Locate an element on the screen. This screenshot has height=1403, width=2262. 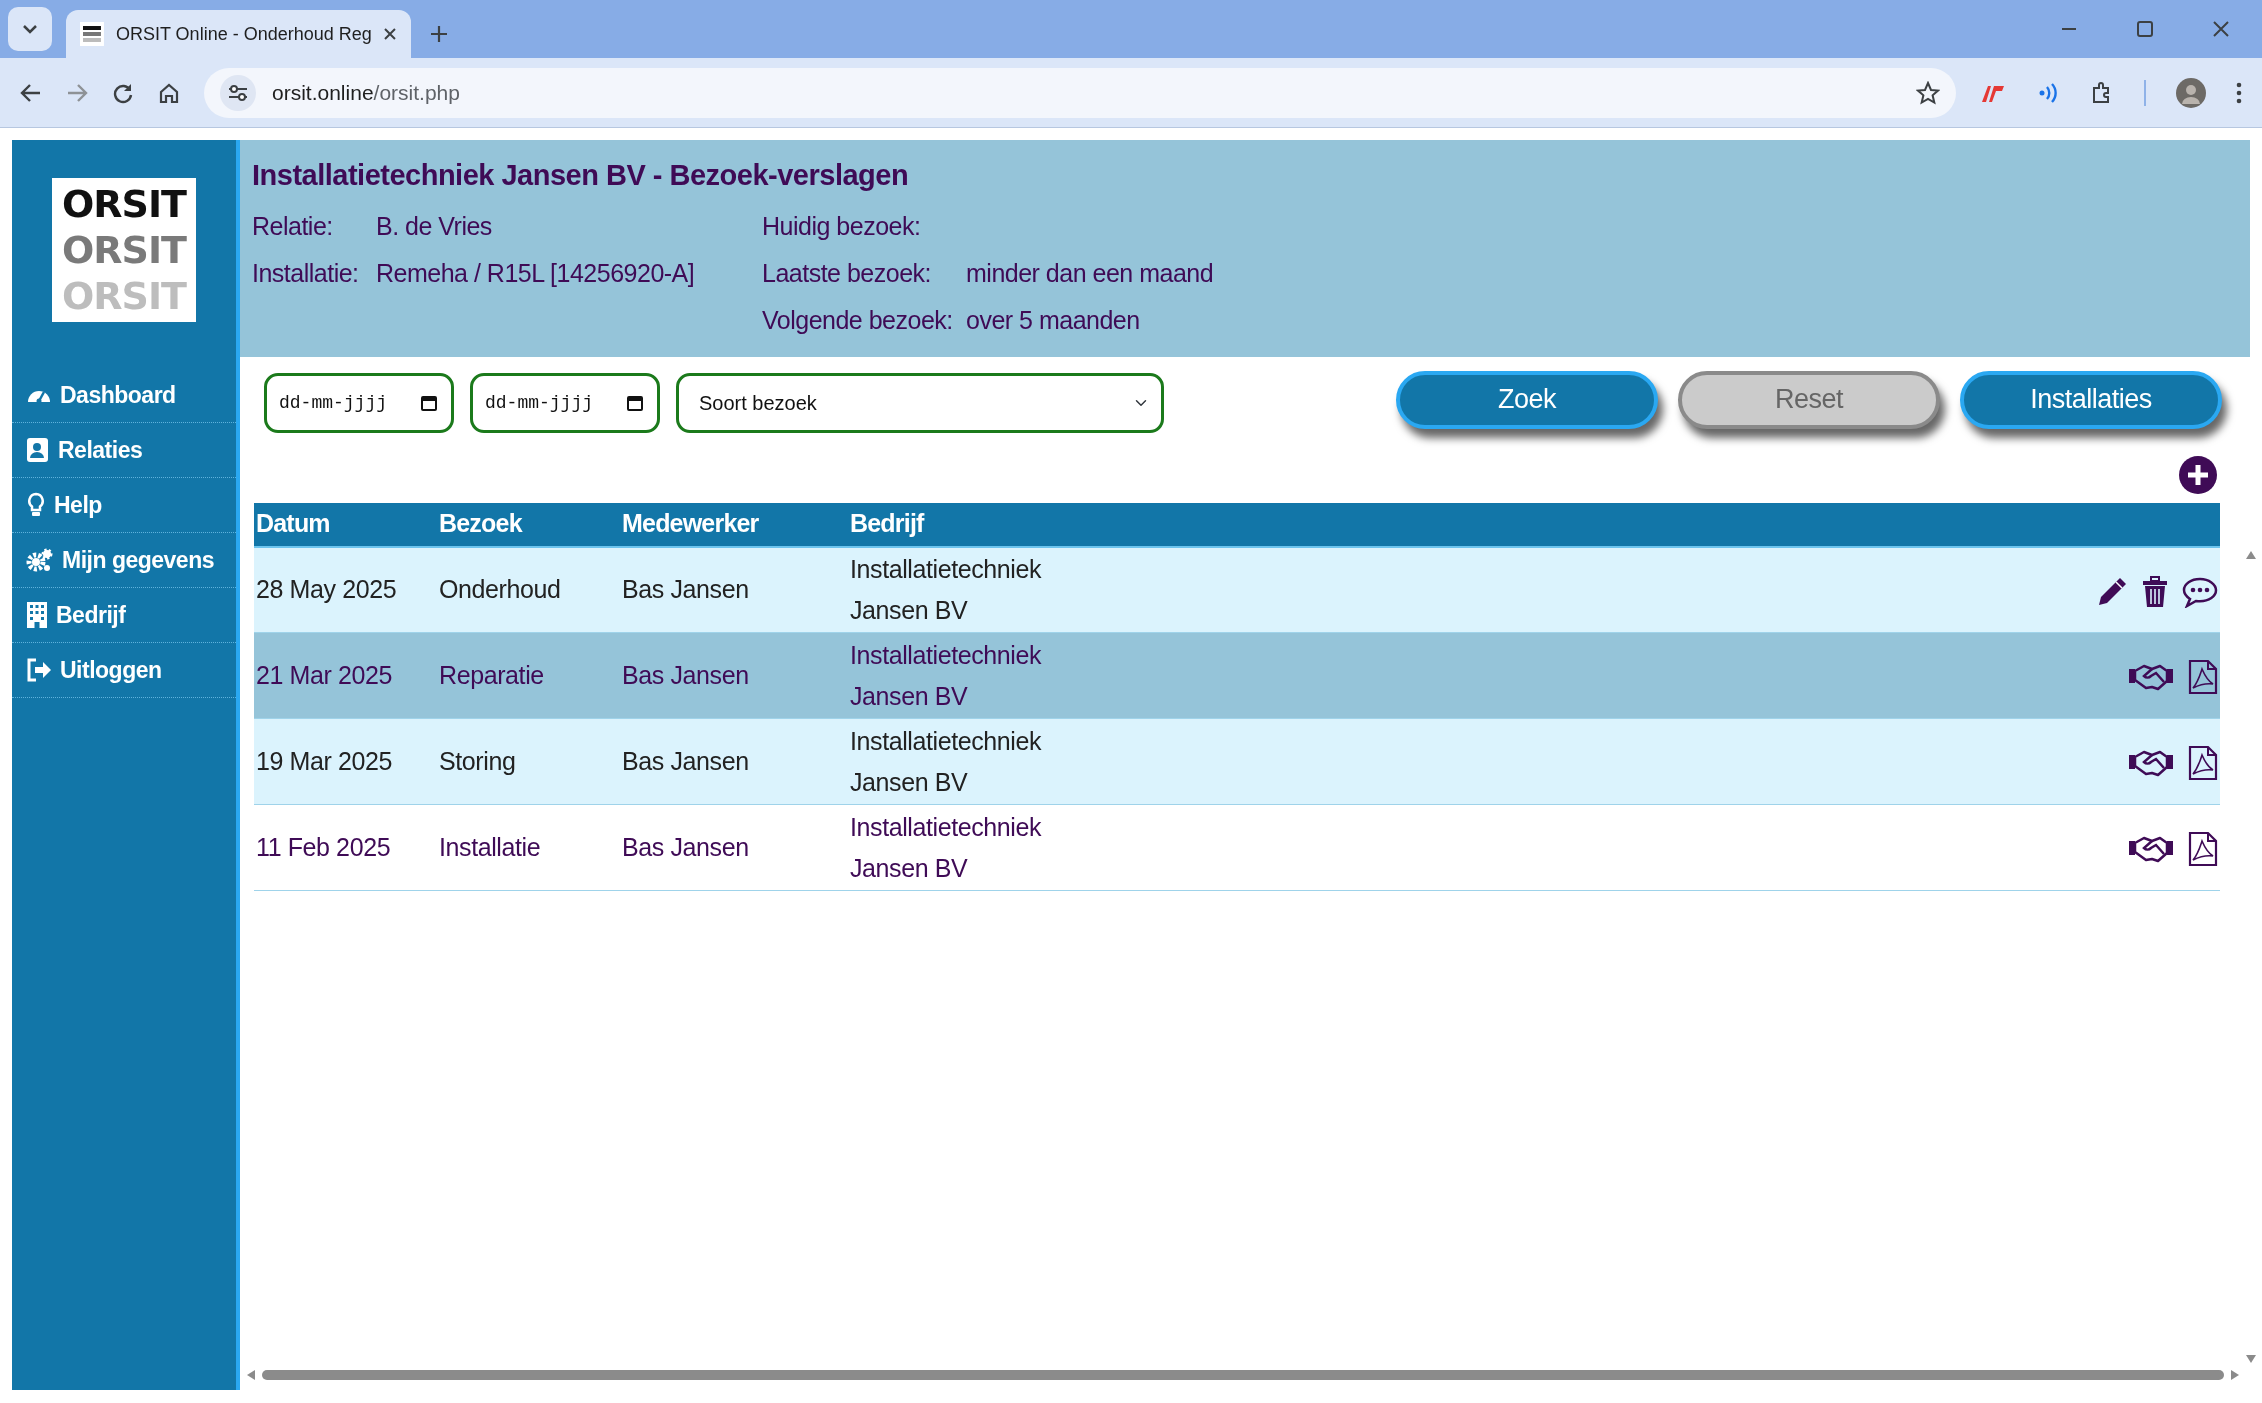
pencil-icon is located at coordinates (2112, 591).